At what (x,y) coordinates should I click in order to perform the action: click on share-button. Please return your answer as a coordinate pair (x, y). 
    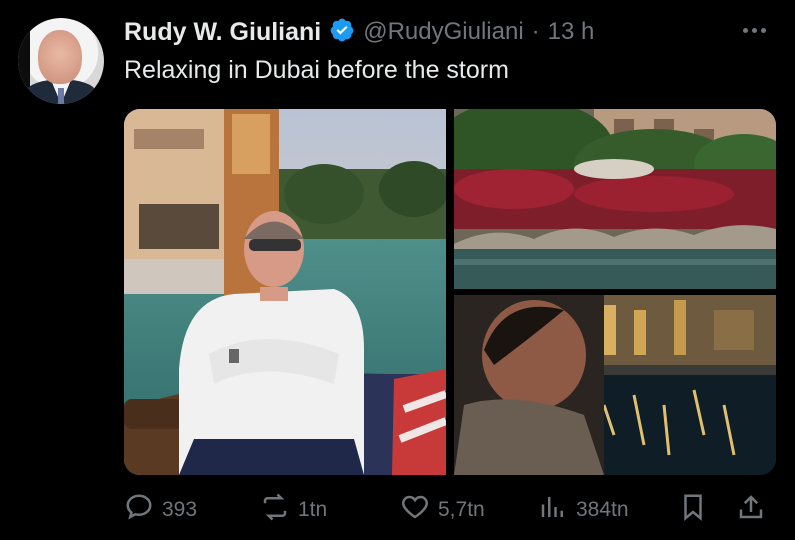
    Looking at the image, I should click on (751, 510).